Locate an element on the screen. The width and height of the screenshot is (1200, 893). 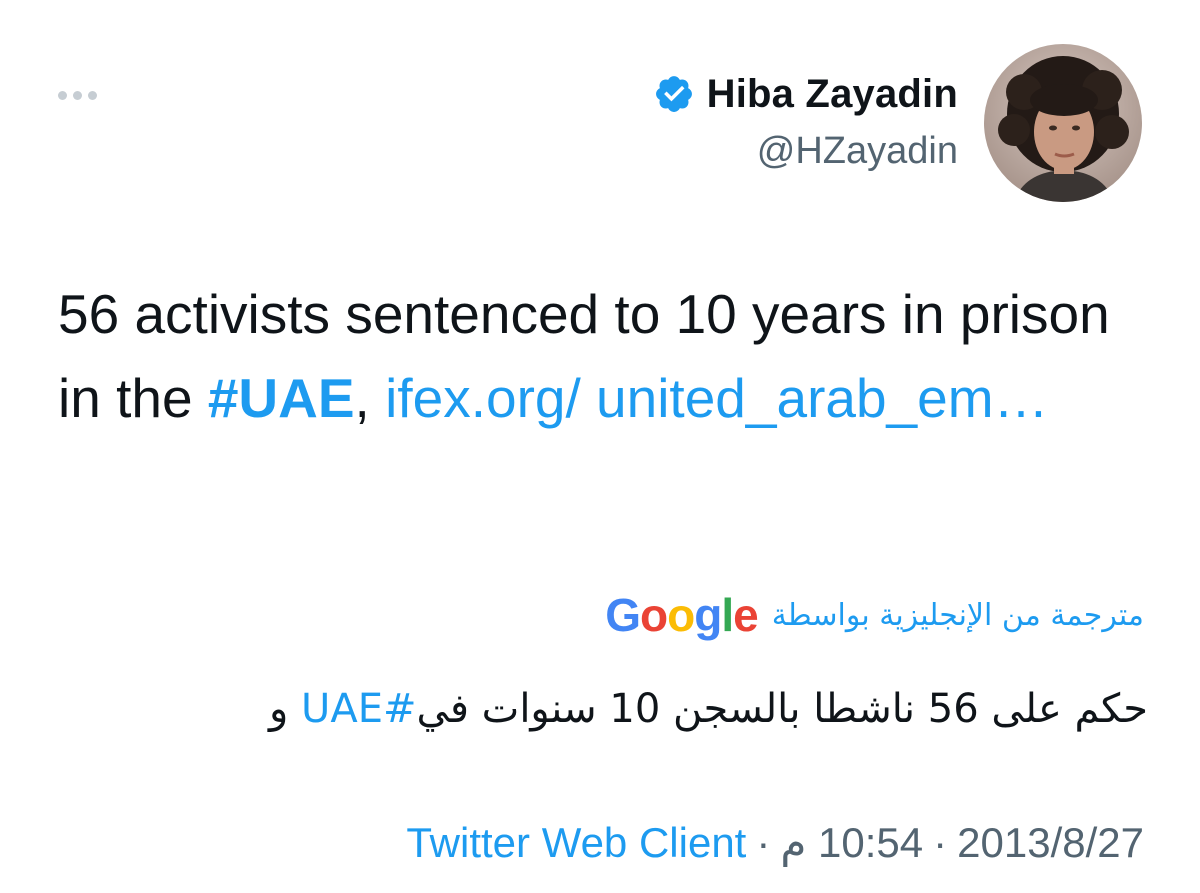
tweet-meta: Twitter Web Client · 10:54 م · 2013/8/27 is located at coordinates (775, 842).